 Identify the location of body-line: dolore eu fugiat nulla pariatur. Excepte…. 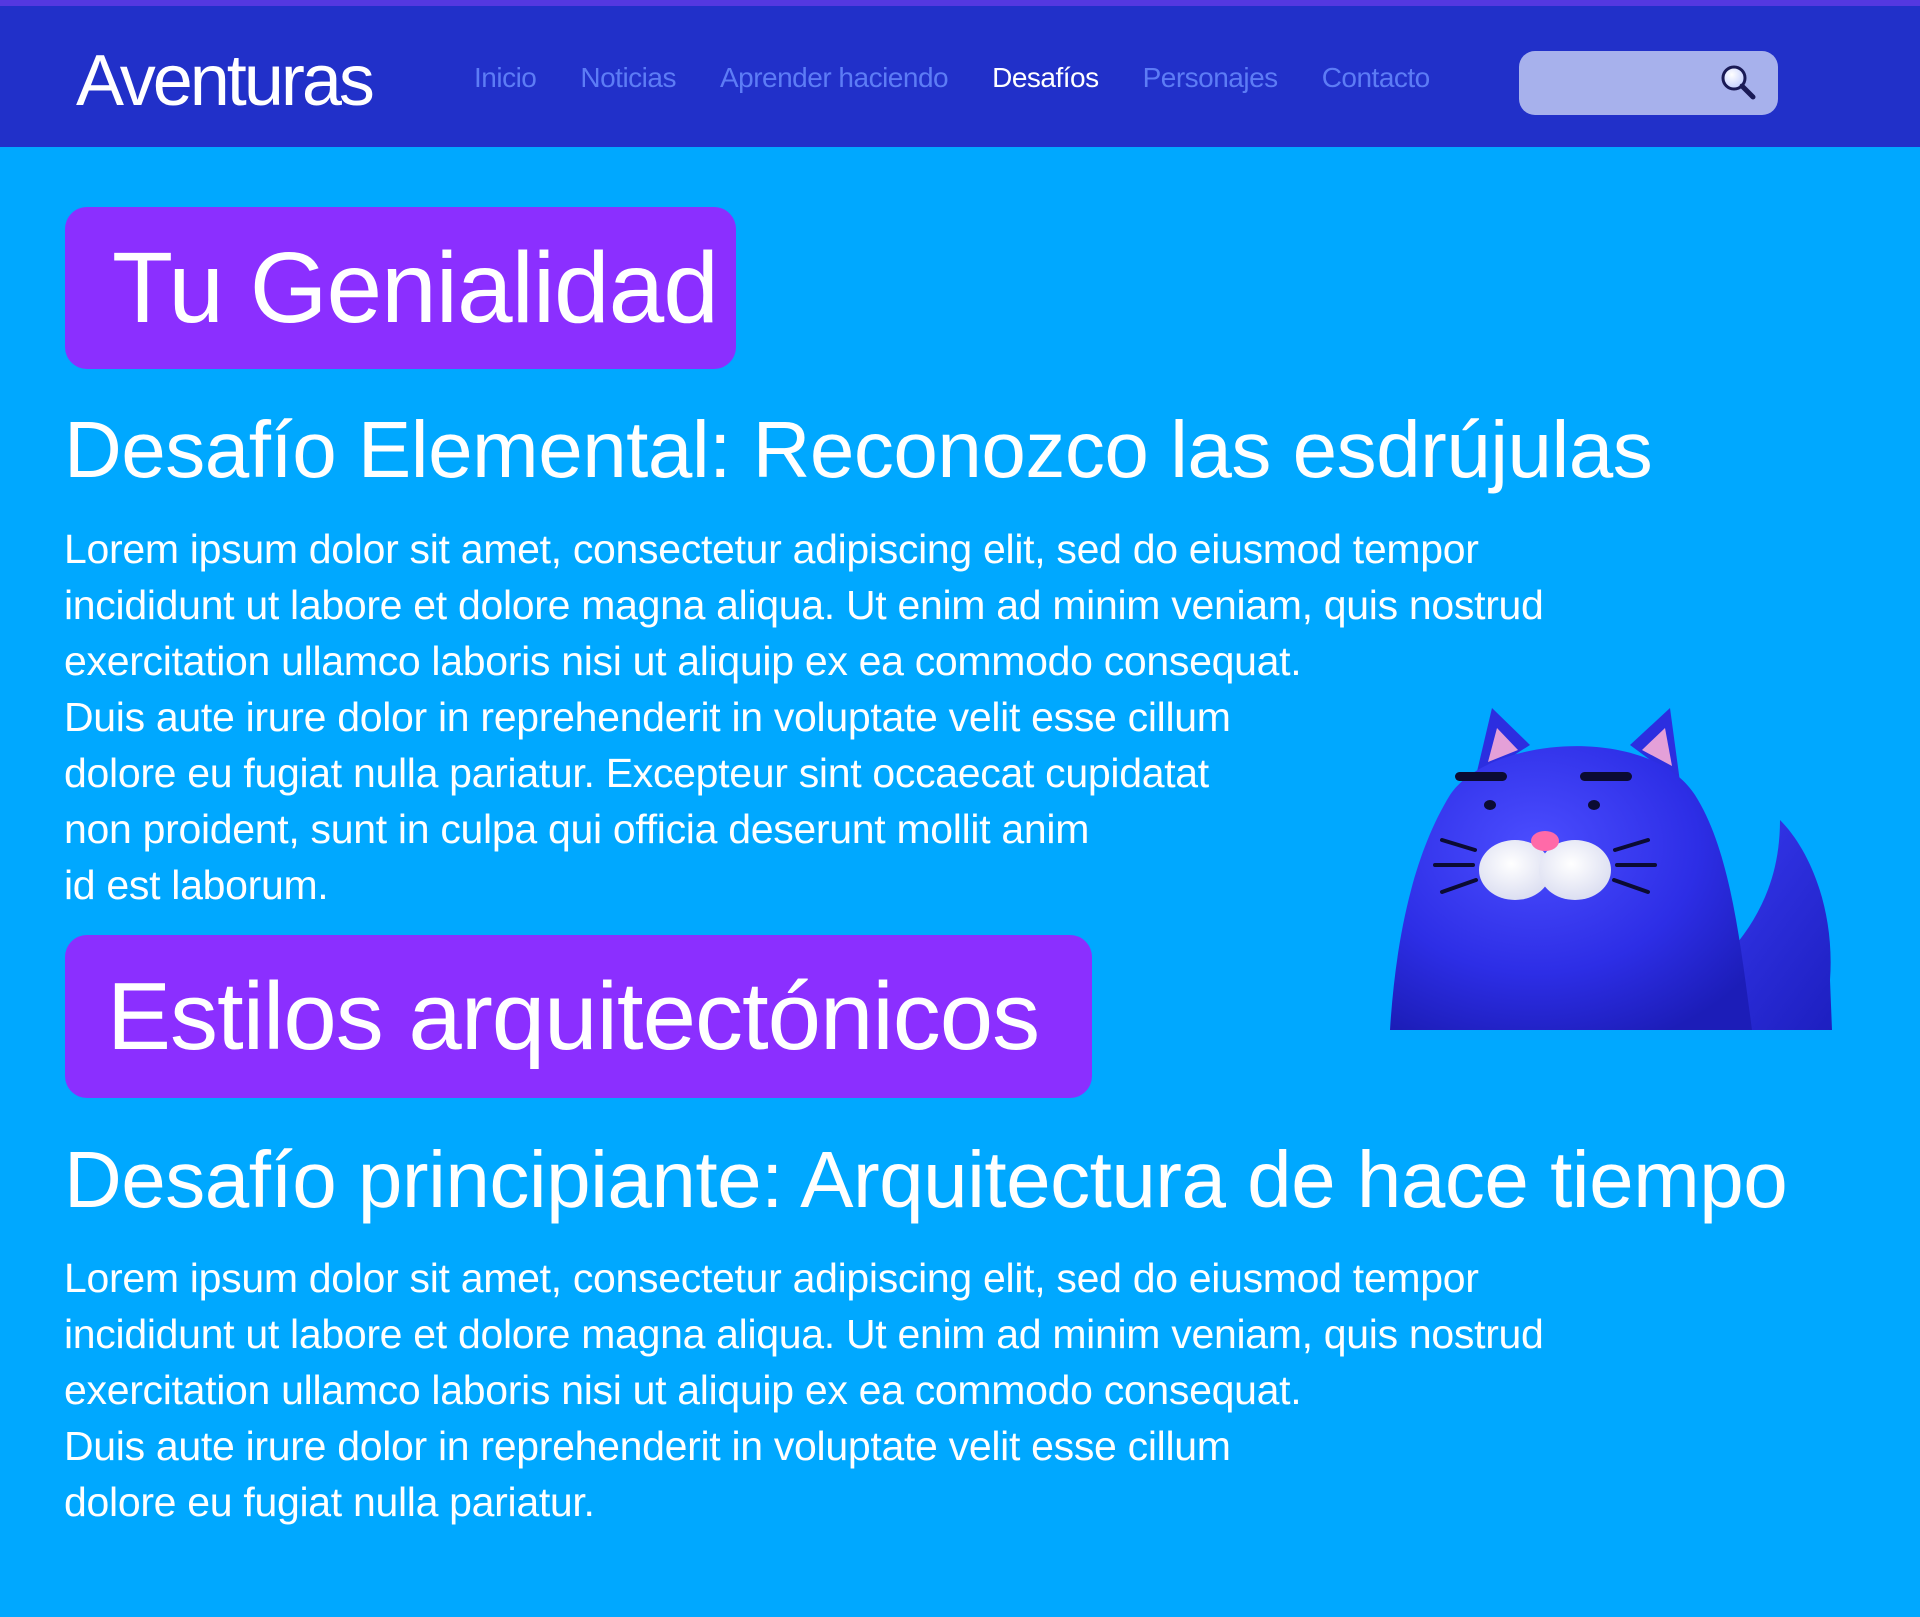
(636, 773).